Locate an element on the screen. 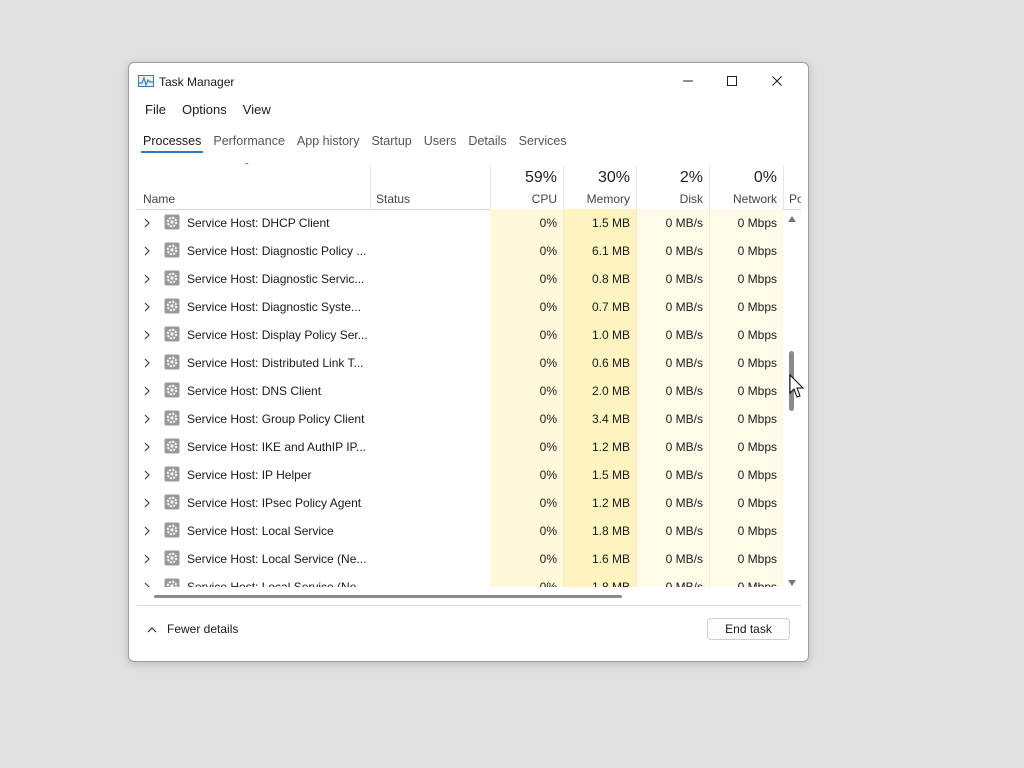  memory-value: 1.6 MB is located at coordinates (610, 559).